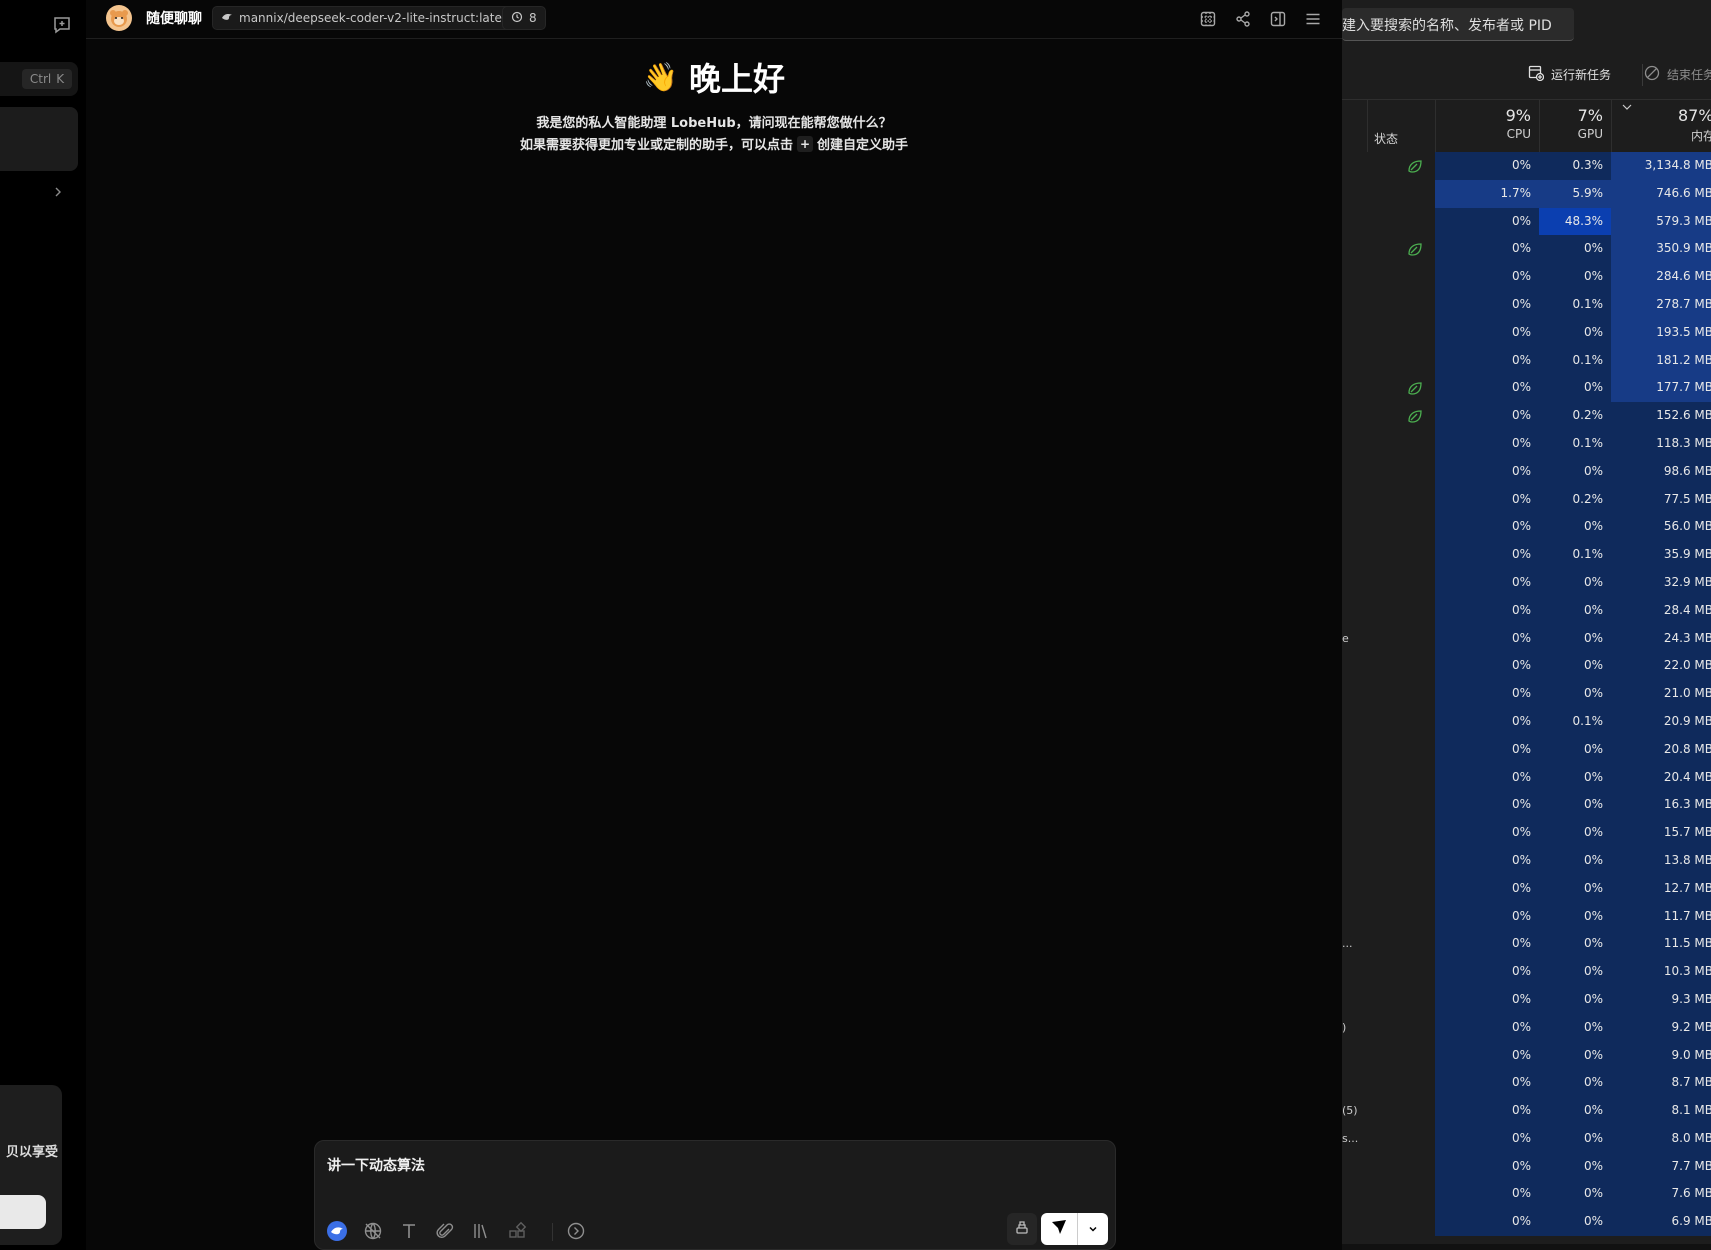 Image resolution: width=1711 pixels, height=1250 pixels. Describe the element at coordinates (1526, 944) in the screenshot. I see `table-row: ... 0% 0% 11.5 MB` at that location.